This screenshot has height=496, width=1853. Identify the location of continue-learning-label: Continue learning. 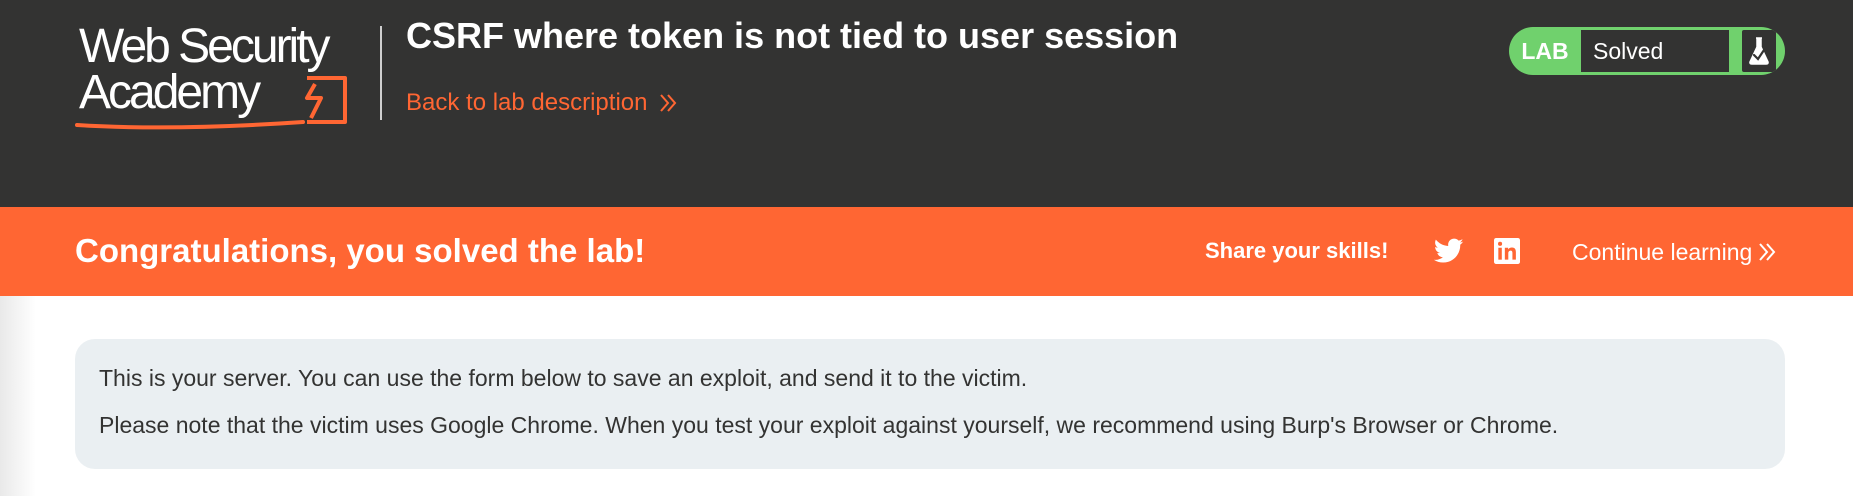
(1662, 252).